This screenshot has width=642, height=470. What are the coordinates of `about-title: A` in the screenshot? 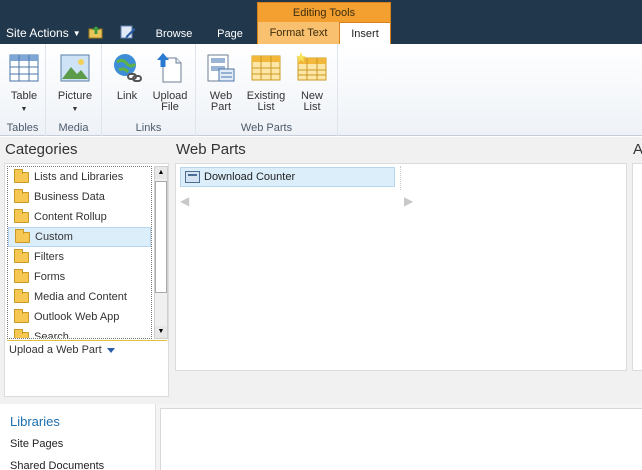 It's located at (637, 149).